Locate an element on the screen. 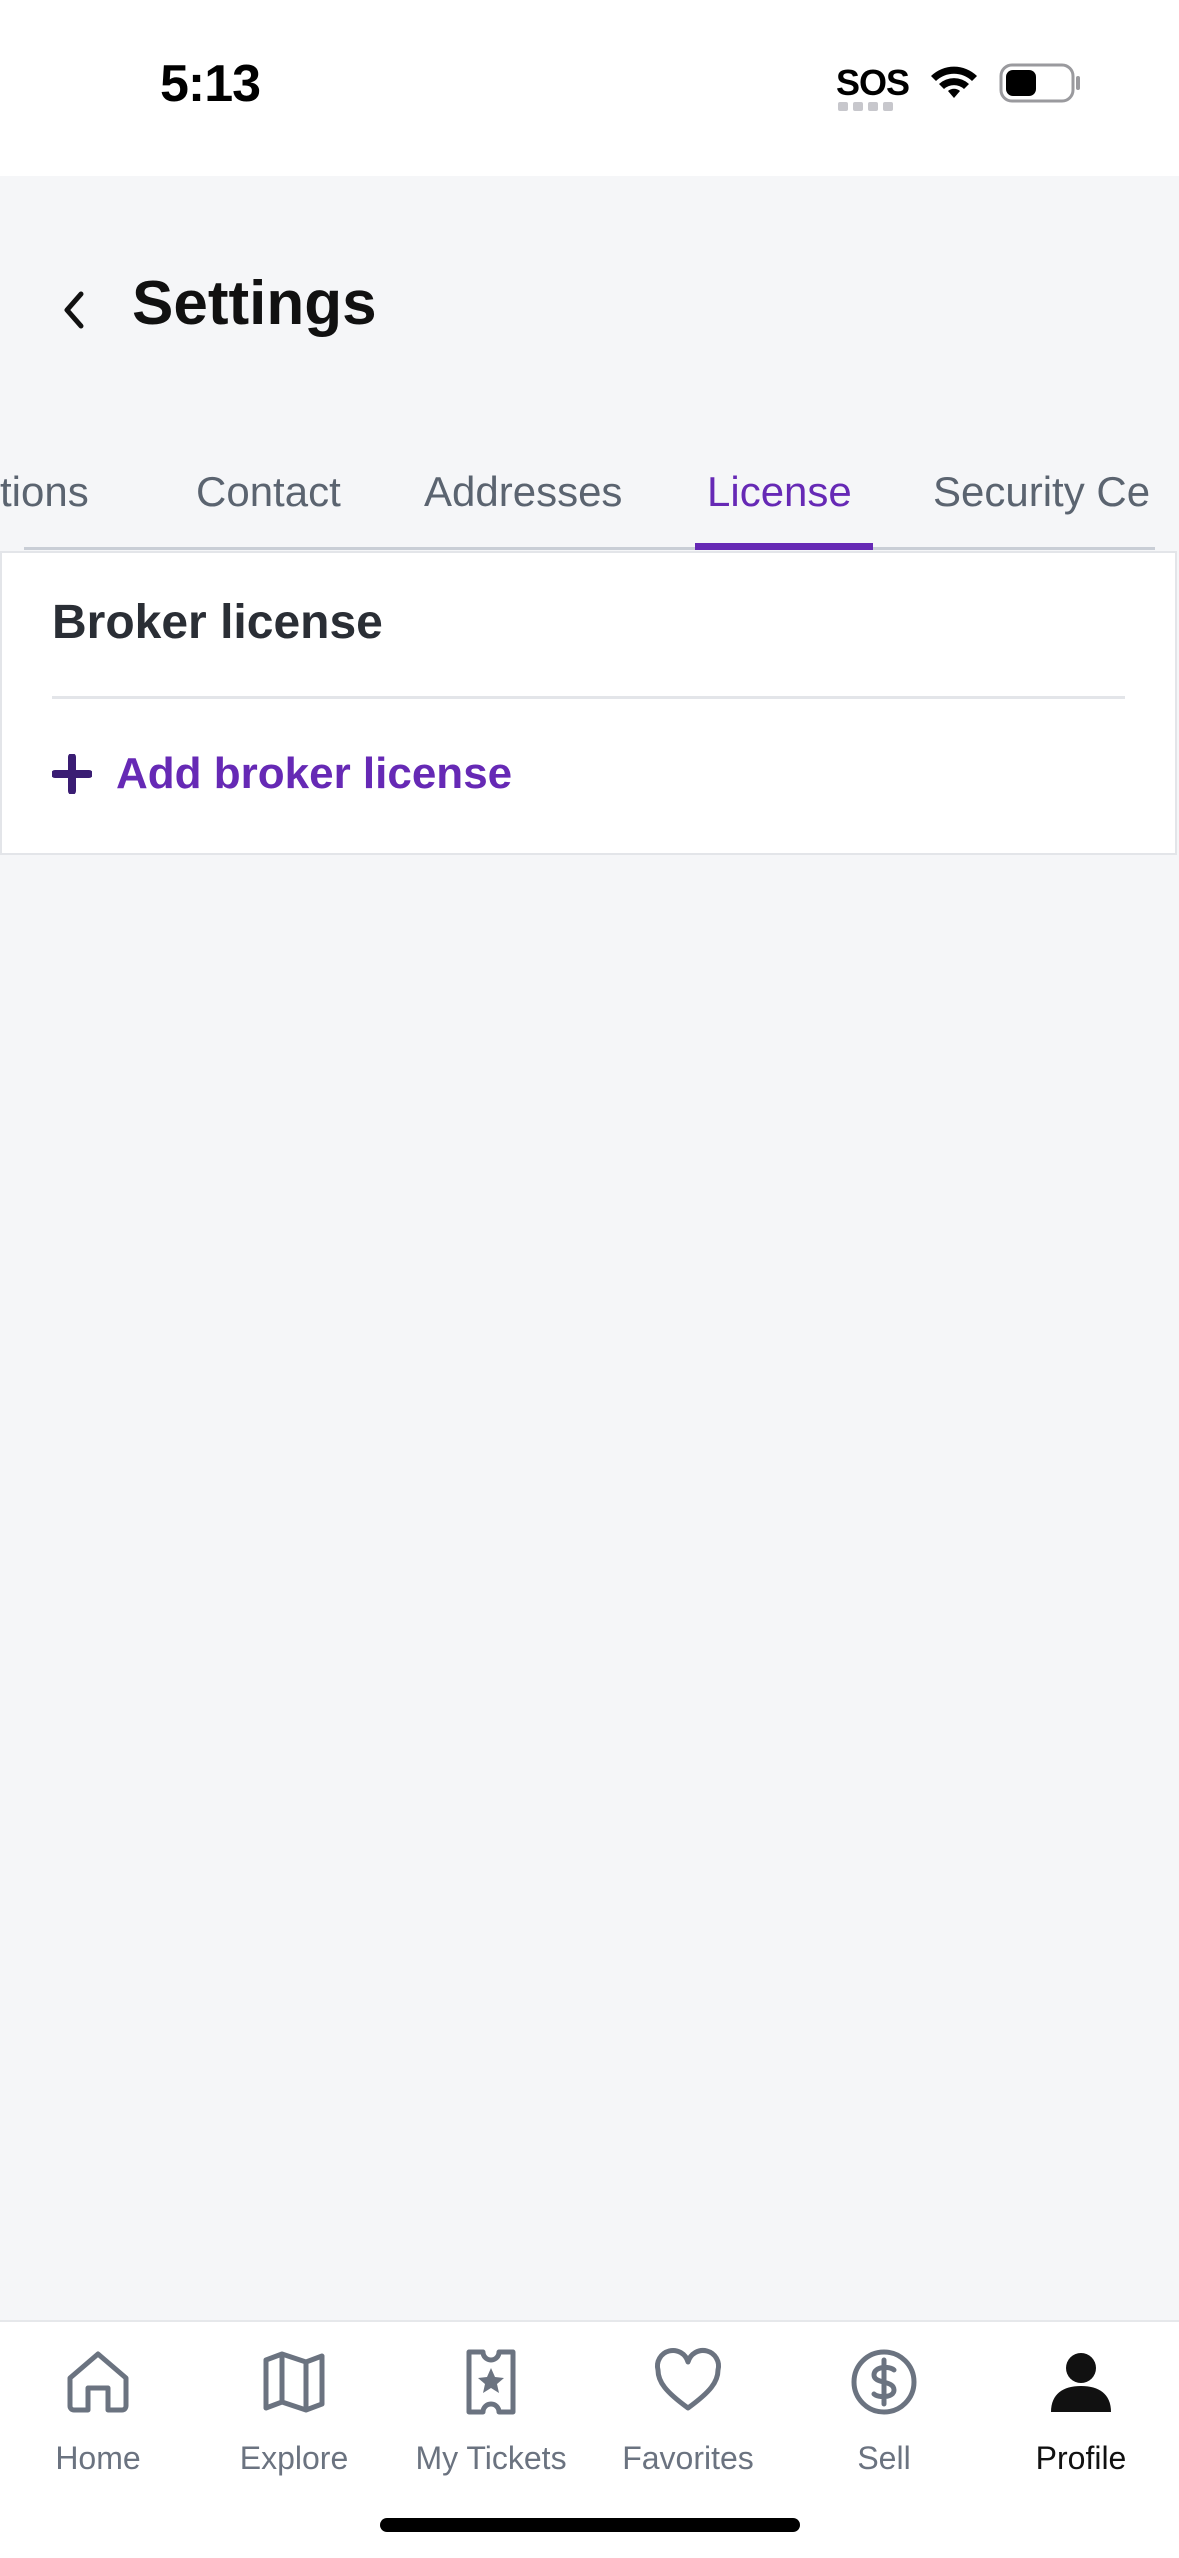 This screenshot has width=1179, height=2558. divider is located at coordinates (588, 697).